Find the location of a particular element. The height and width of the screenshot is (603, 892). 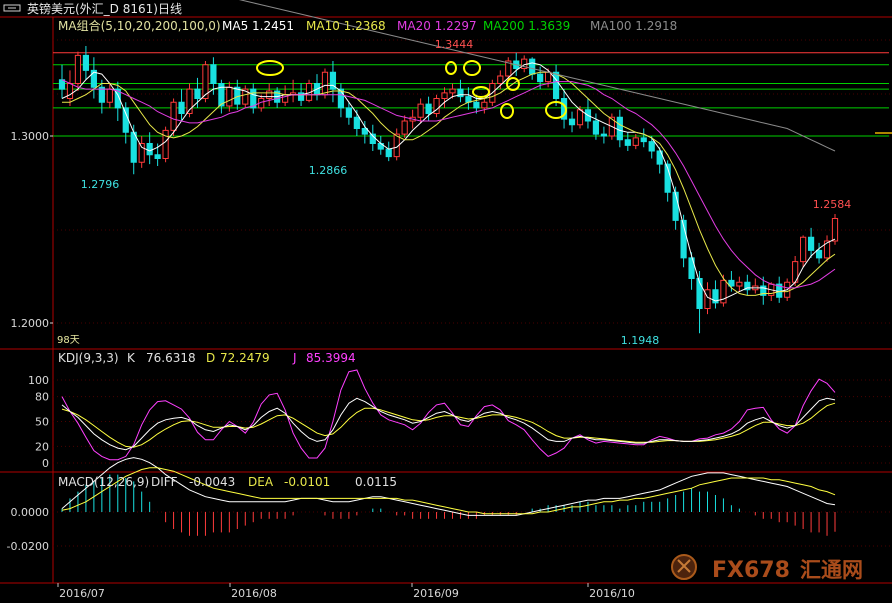

x-axis-label: 2016/09 is located at coordinates (436, 593).